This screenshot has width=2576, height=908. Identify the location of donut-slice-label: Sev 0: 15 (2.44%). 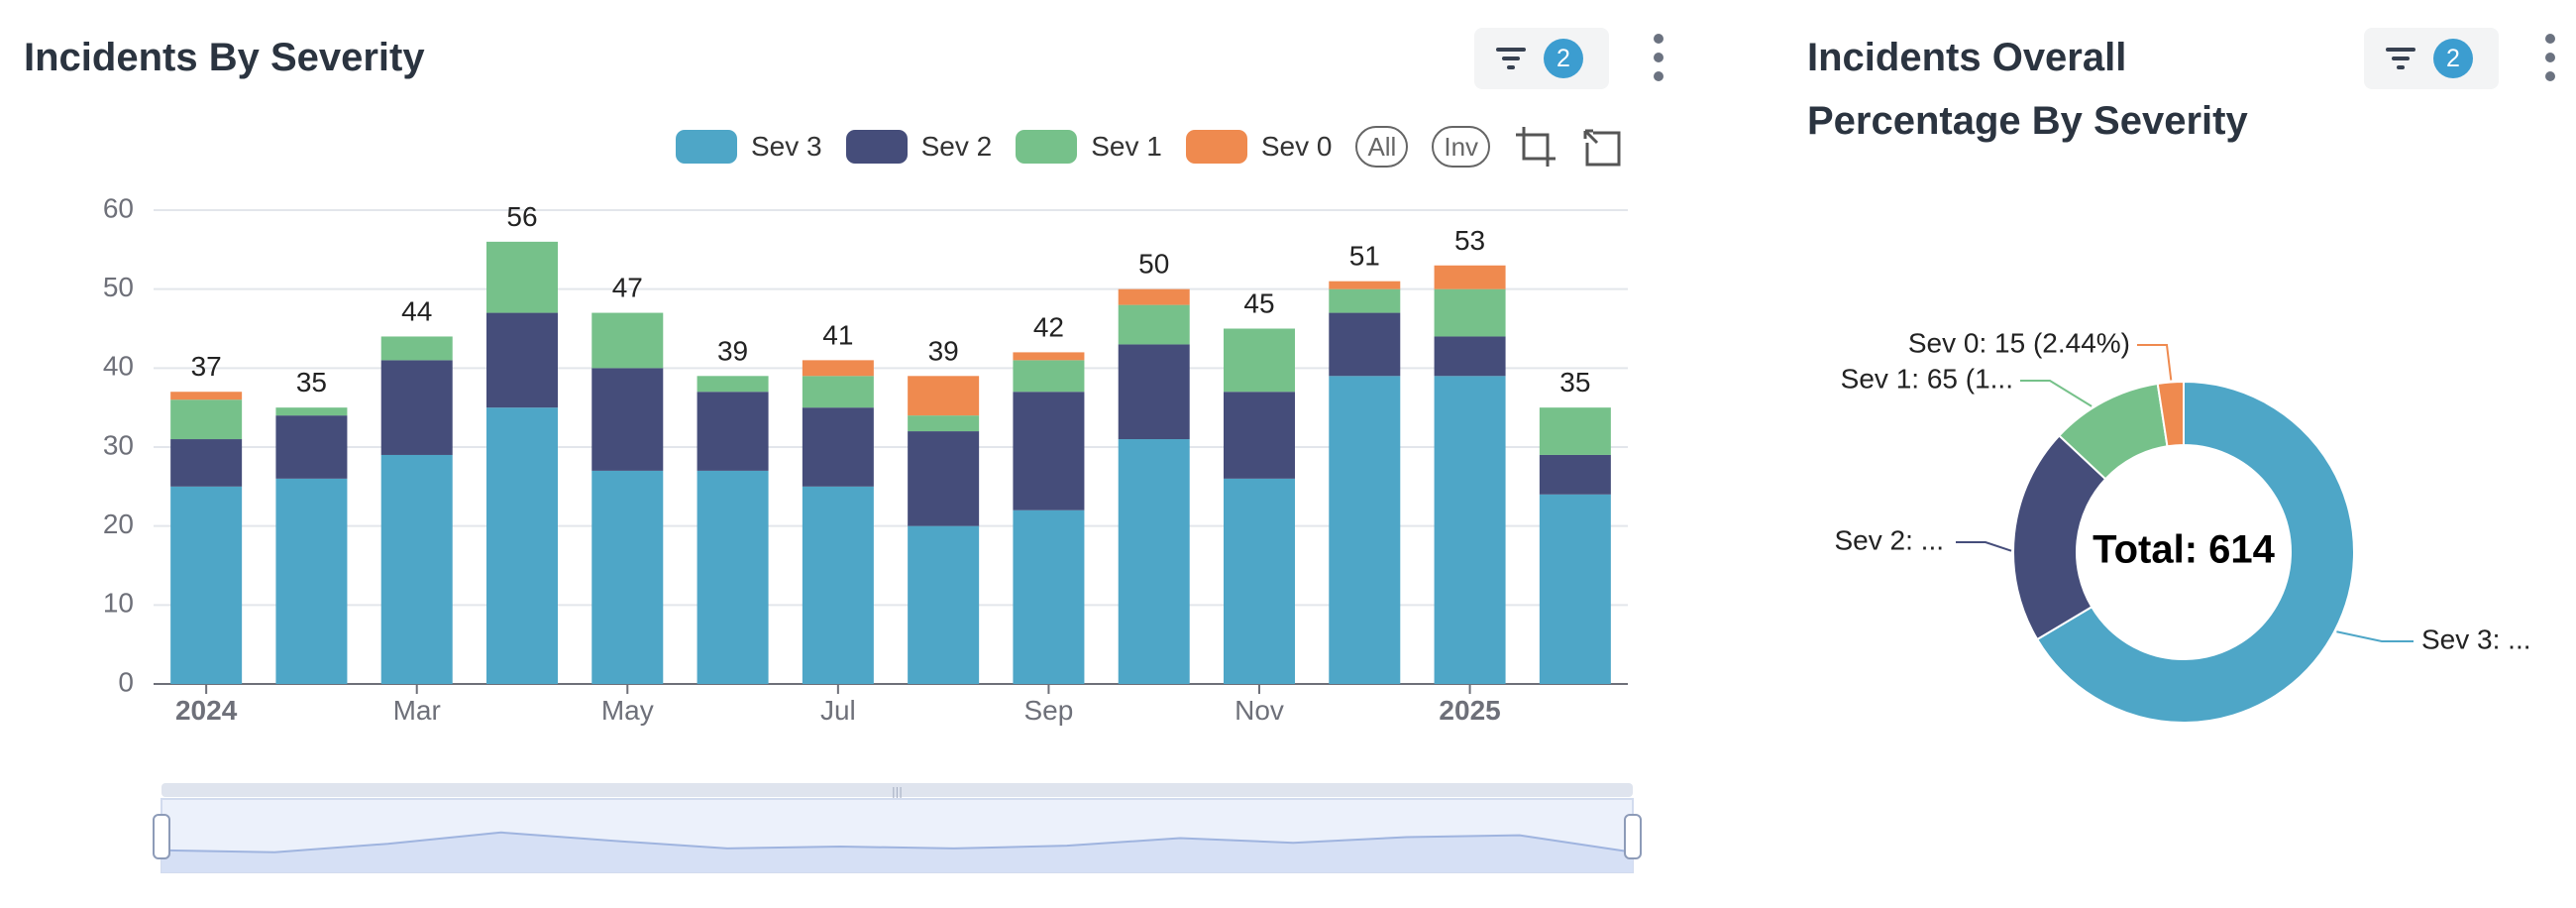
(2019, 342).